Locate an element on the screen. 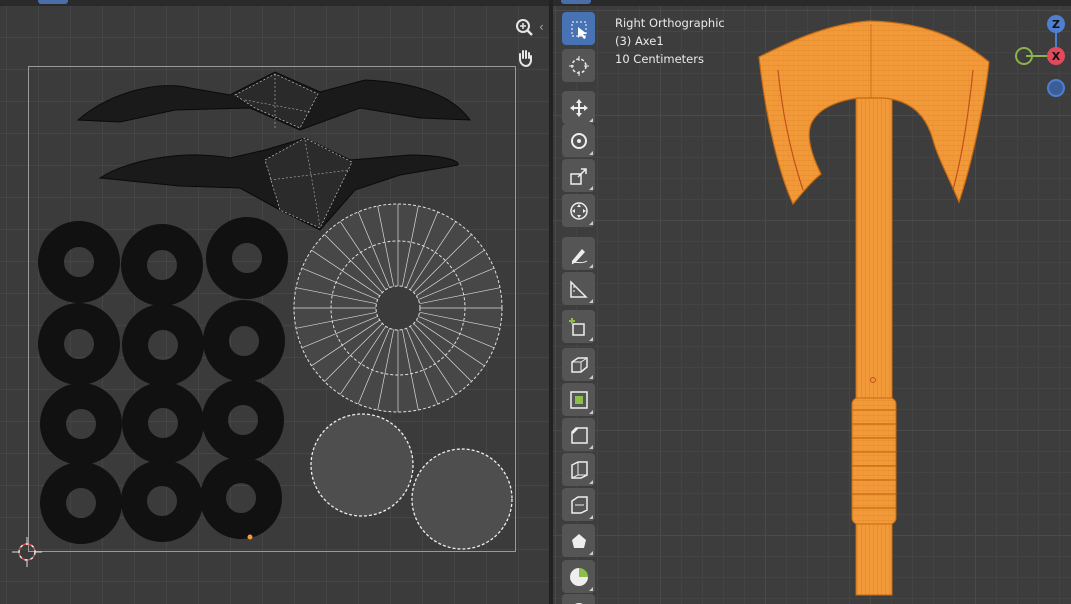  uv-island-cap-b is located at coordinates (462, 499).